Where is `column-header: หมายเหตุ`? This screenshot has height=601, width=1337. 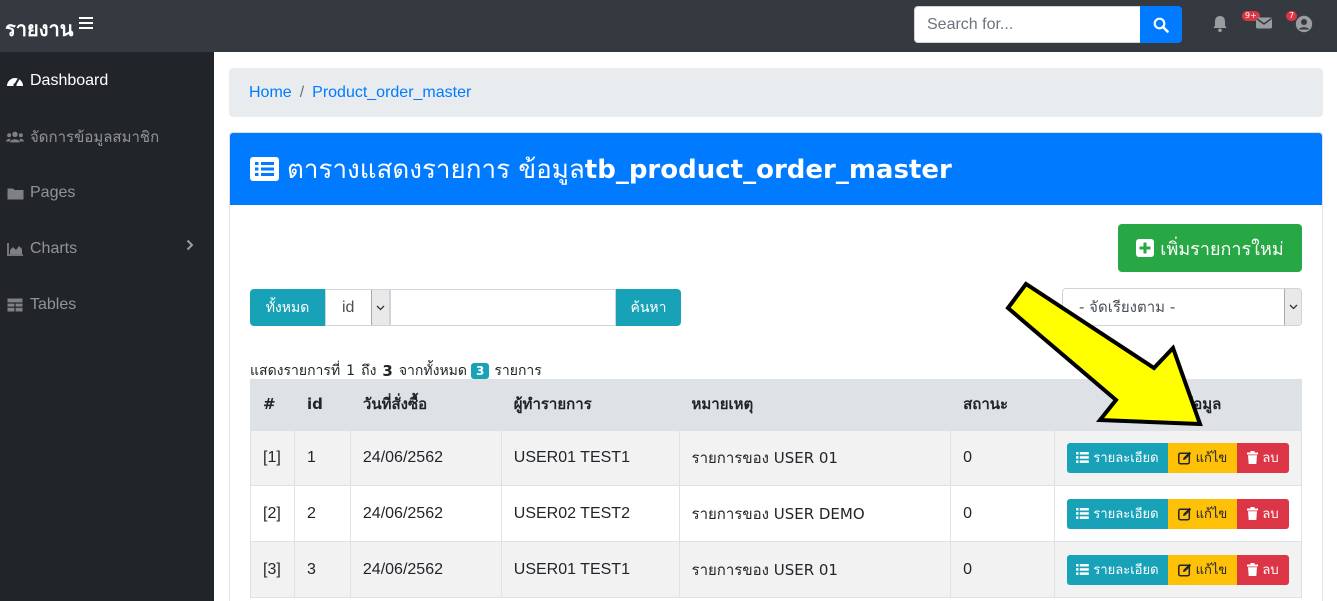 column-header: หมายเหตุ is located at coordinates (815, 405).